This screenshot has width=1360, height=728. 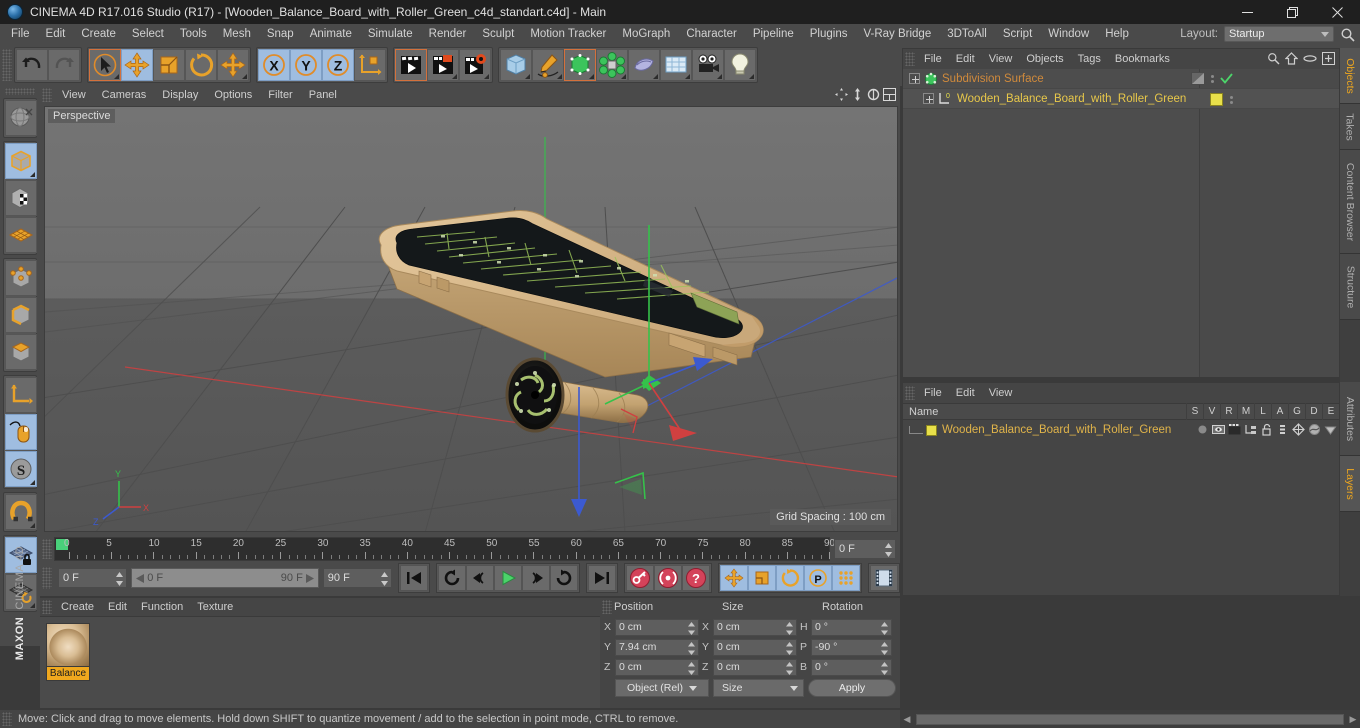 What do you see at coordinates (1234, 429) in the screenshot?
I see `render-clapper-icon` at bounding box center [1234, 429].